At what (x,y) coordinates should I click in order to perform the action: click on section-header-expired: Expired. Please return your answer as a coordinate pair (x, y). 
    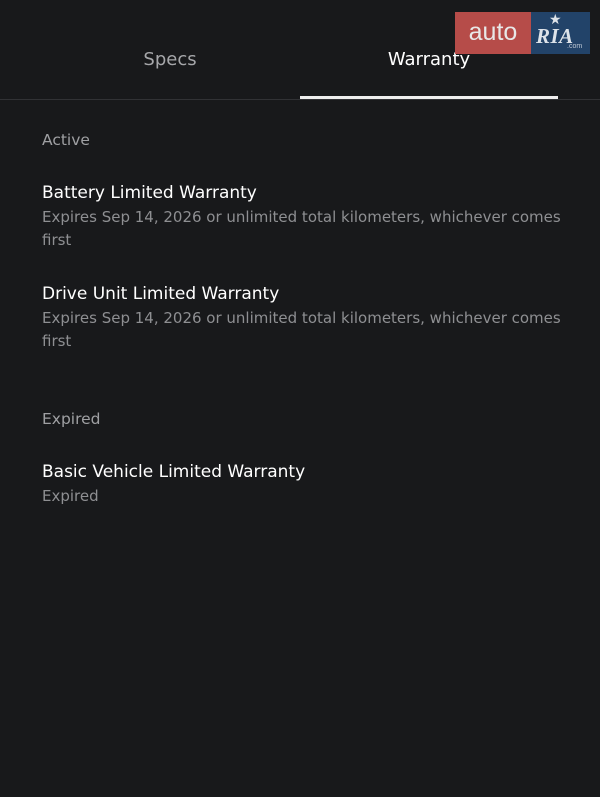
    Looking at the image, I should click on (71, 419).